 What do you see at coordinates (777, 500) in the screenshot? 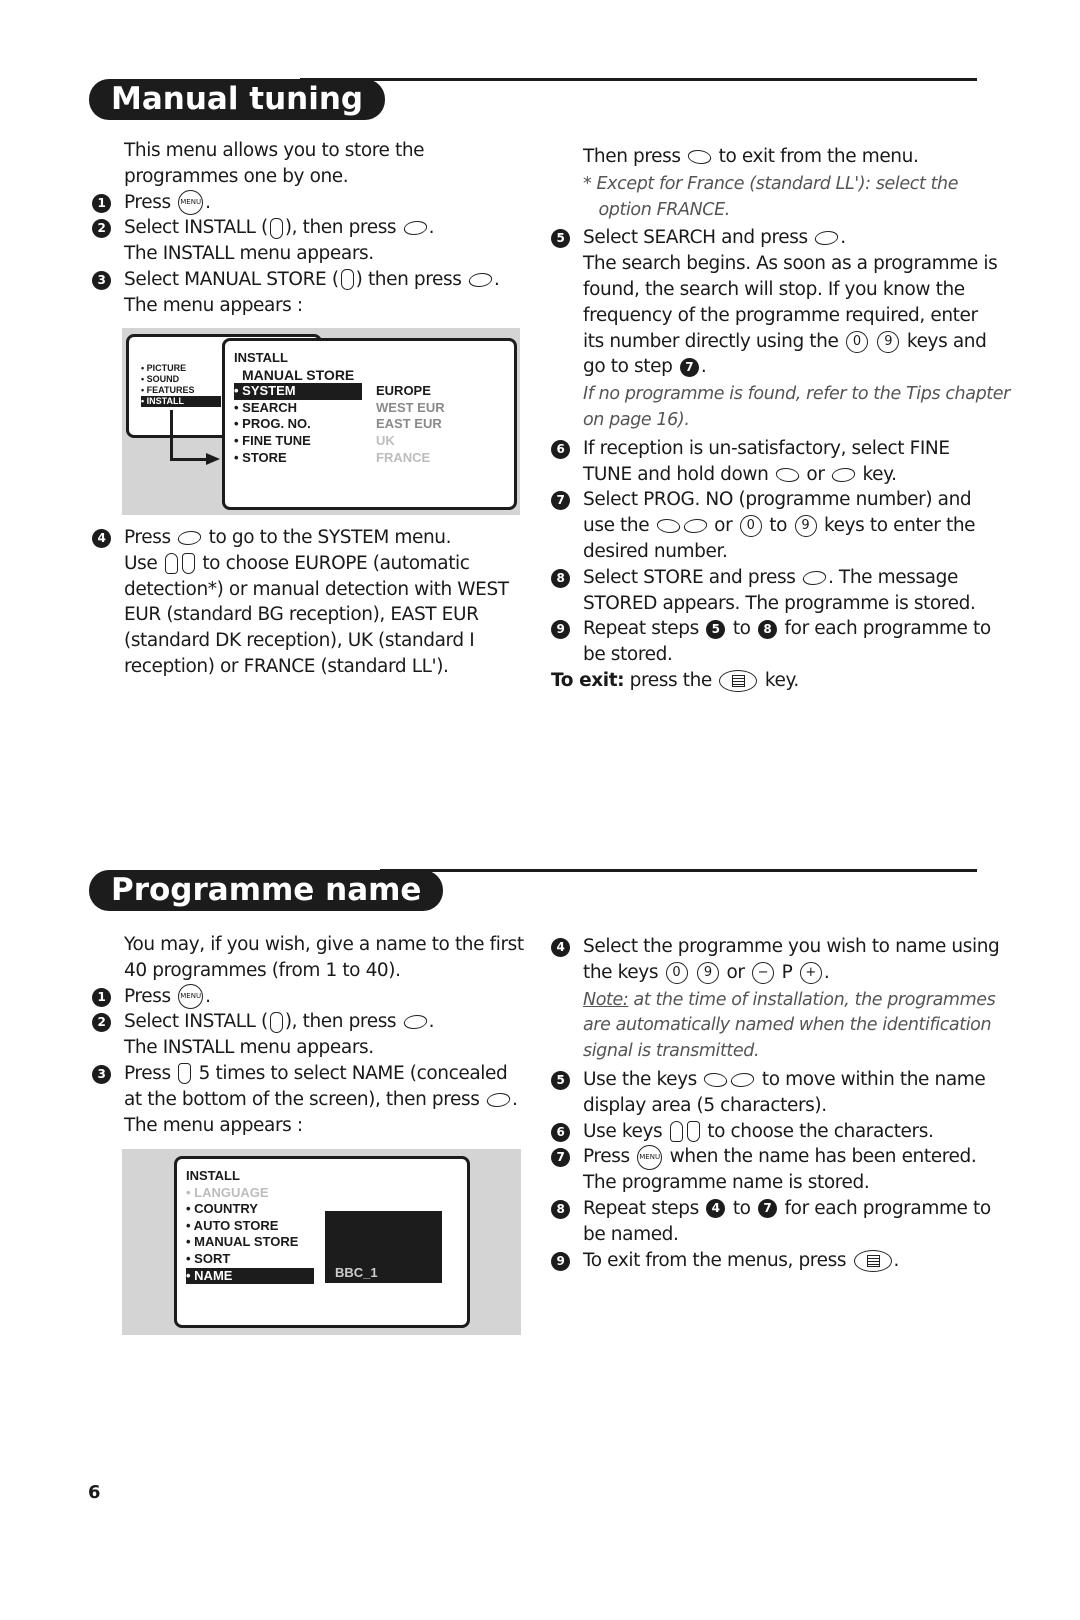
I see `text: Select PROG. NO (programme number) and` at bounding box center [777, 500].